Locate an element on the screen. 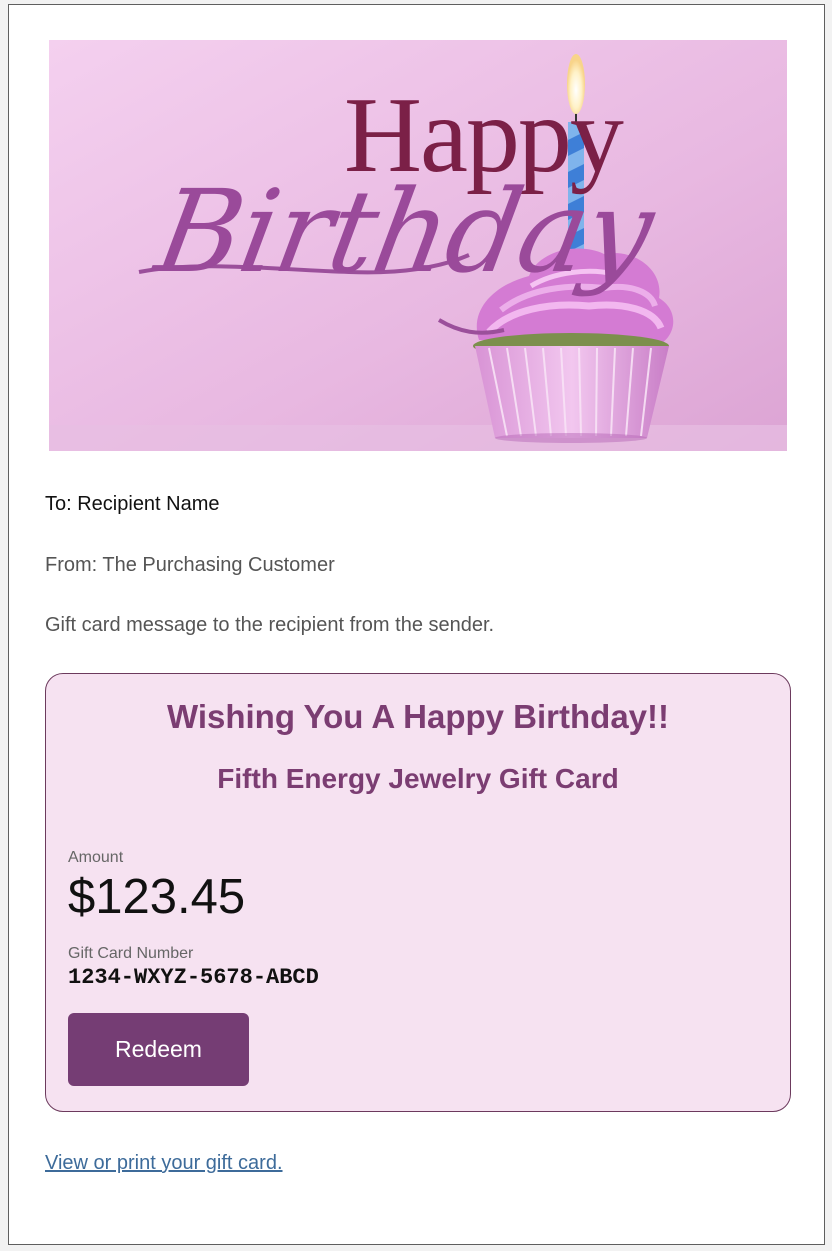 Image resolution: width=832 pixels, height=1251 pixels. hero-birthday-text: Birthday is located at coordinates (405, 231).